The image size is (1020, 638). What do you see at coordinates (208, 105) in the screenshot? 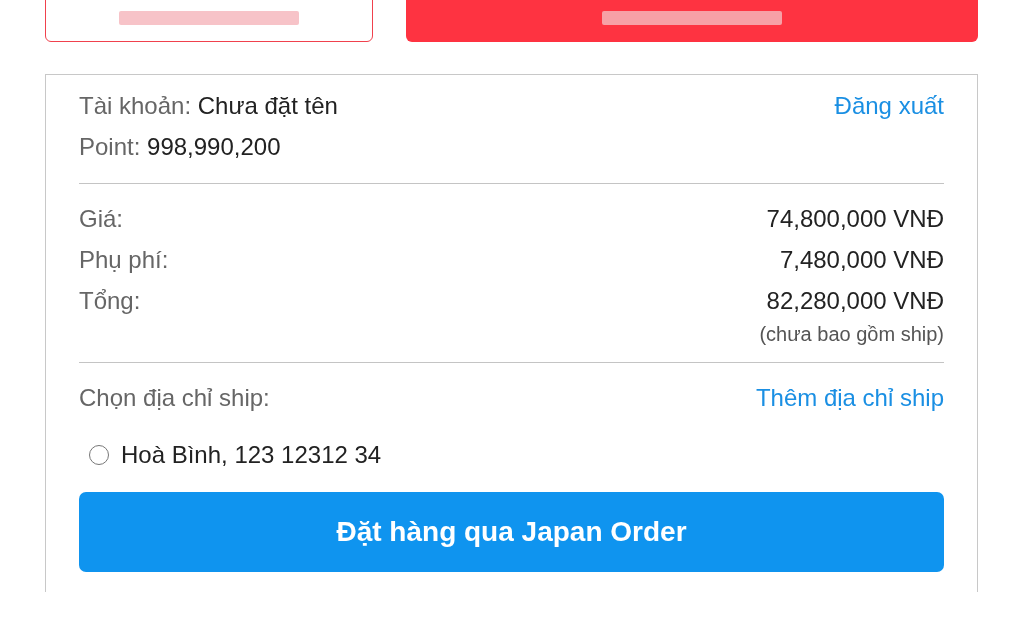
I see `account-label: Tài khoản: Chưa đặt tên` at bounding box center [208, 105].